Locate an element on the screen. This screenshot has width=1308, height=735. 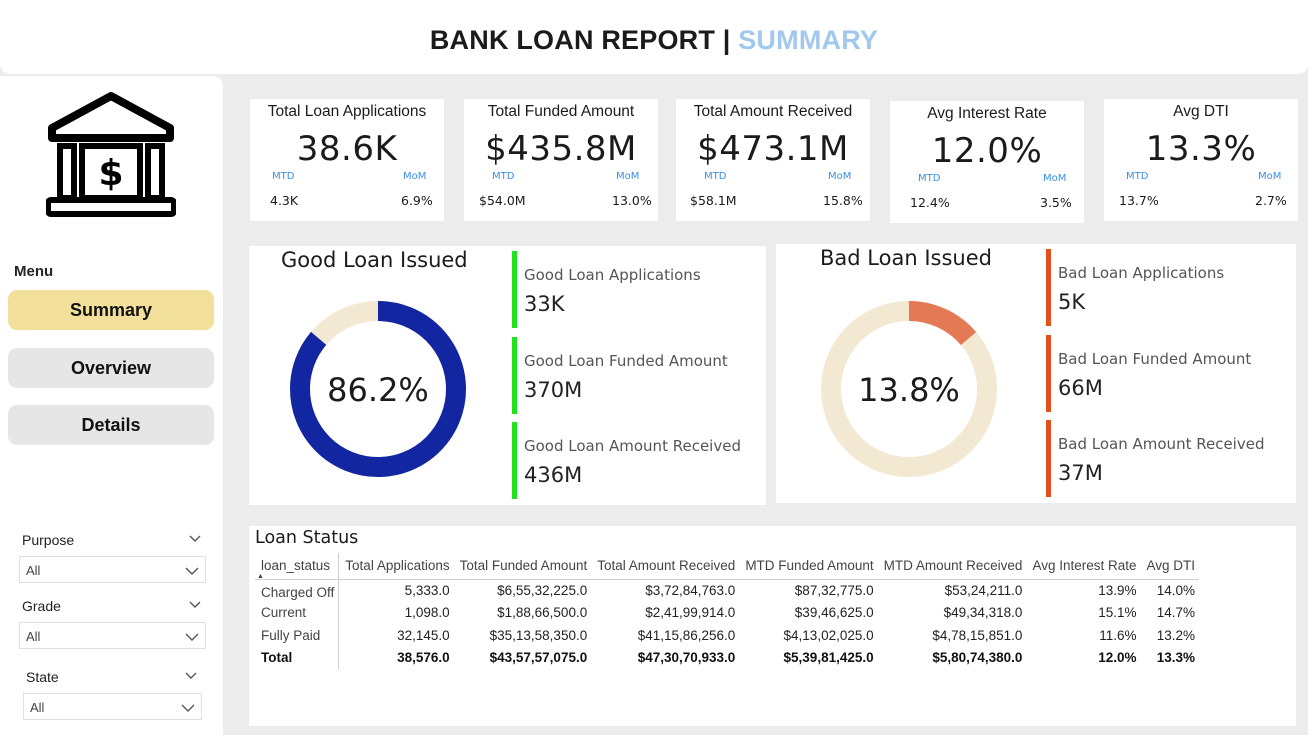
kpi-value: $435.8M is located at coordinates (561, 149).